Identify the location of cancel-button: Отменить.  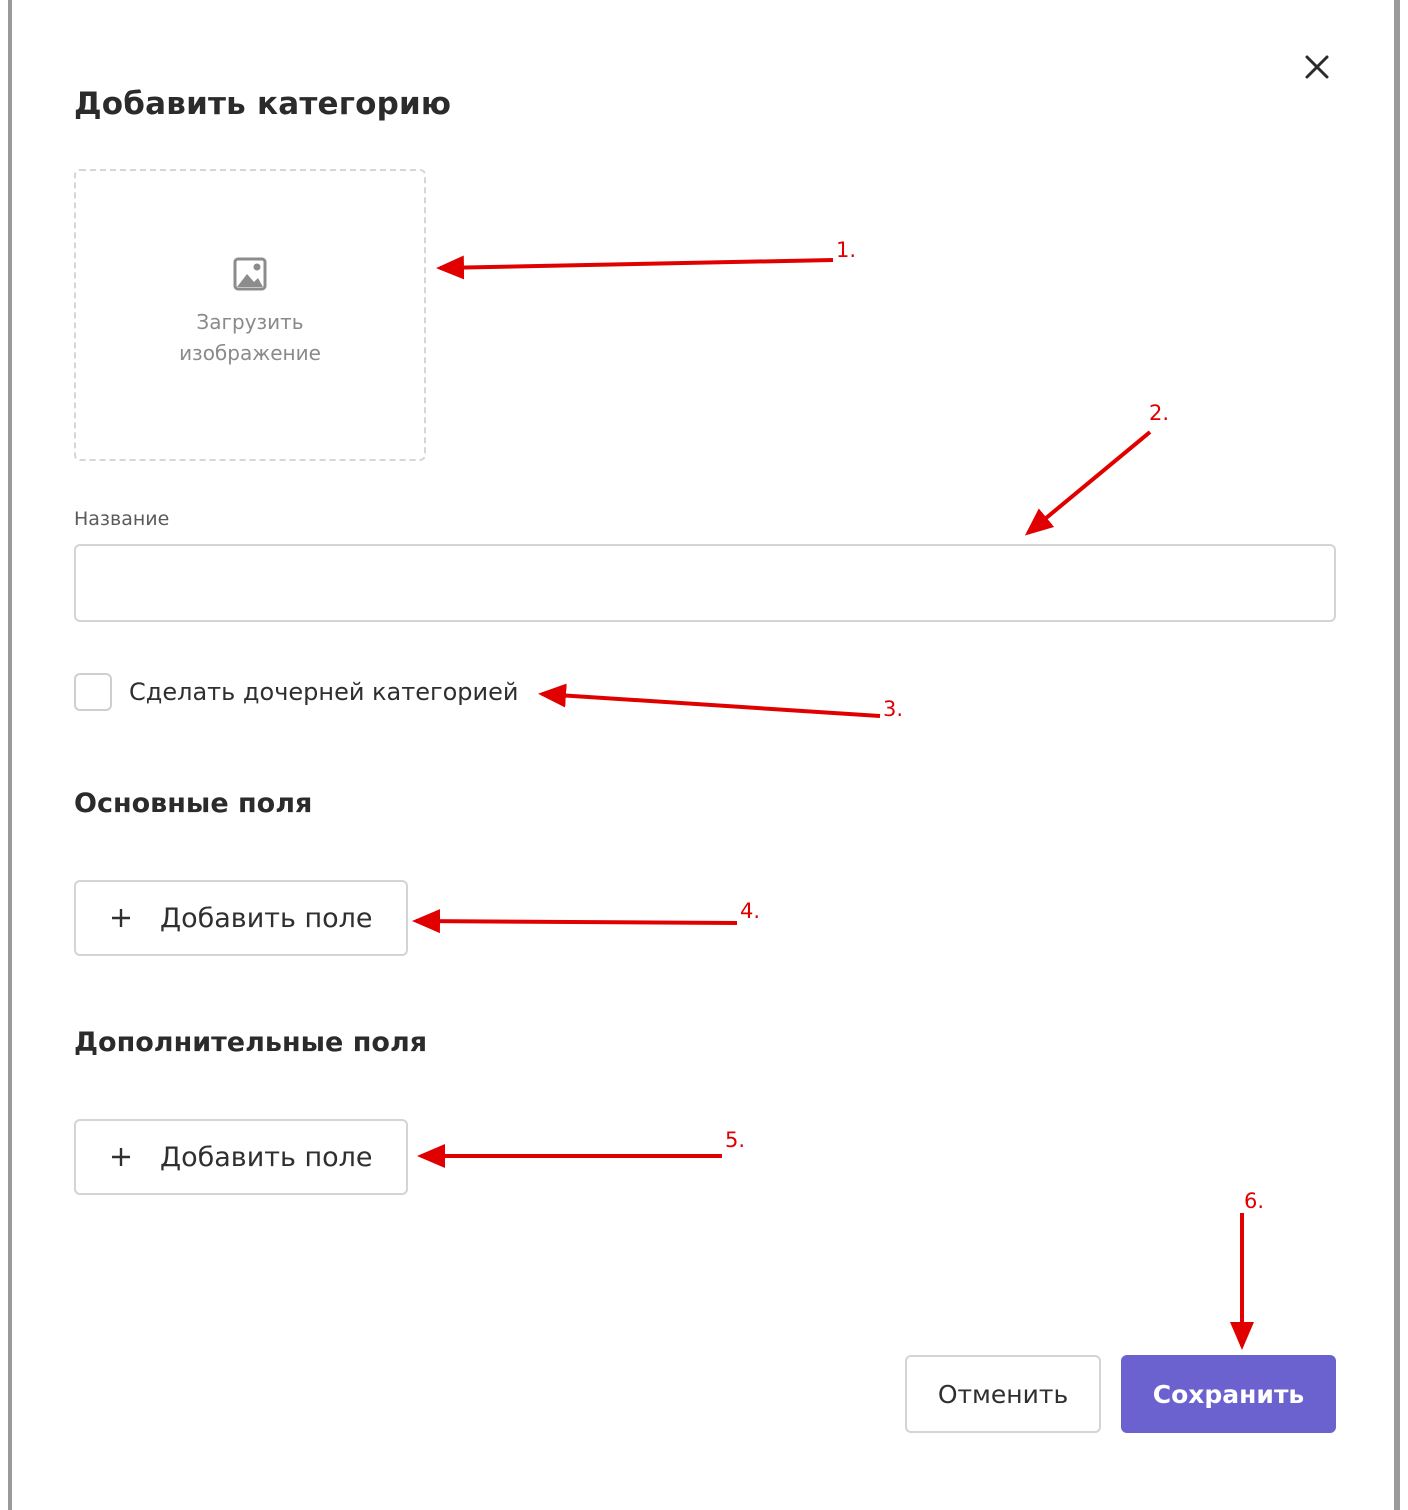
(1003, 1394).